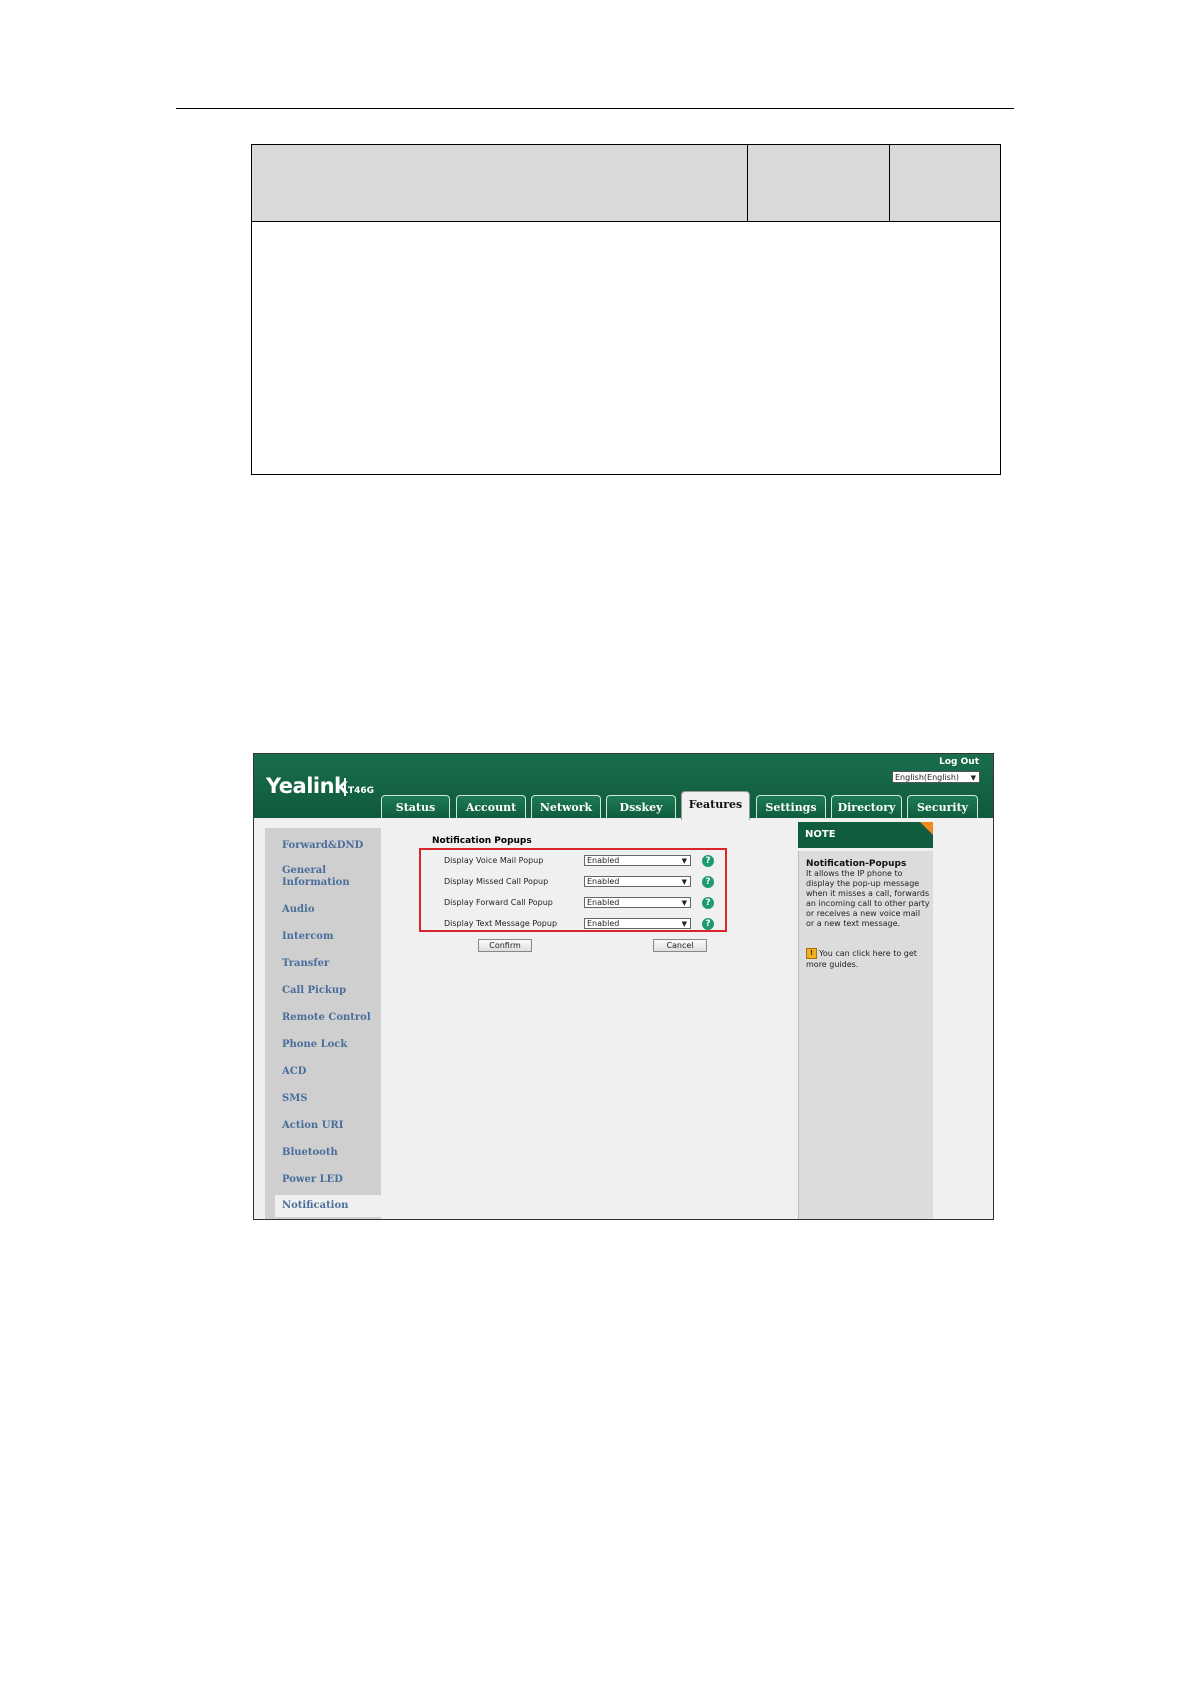  What do you see at coordinates (959, 762) in the screenshot?
I see `logout-link: Log Out` at bounding box center [959, 762].